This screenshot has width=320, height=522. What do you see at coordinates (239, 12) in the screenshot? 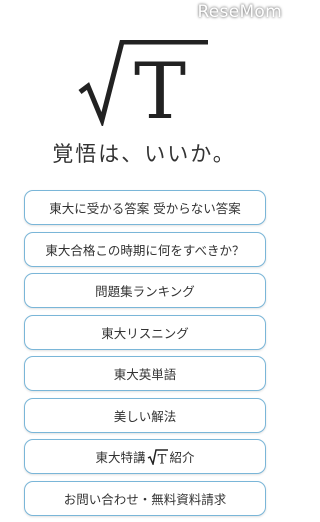
I see `resemom-watermark: ReseMom` at bounding box center [239, 12].